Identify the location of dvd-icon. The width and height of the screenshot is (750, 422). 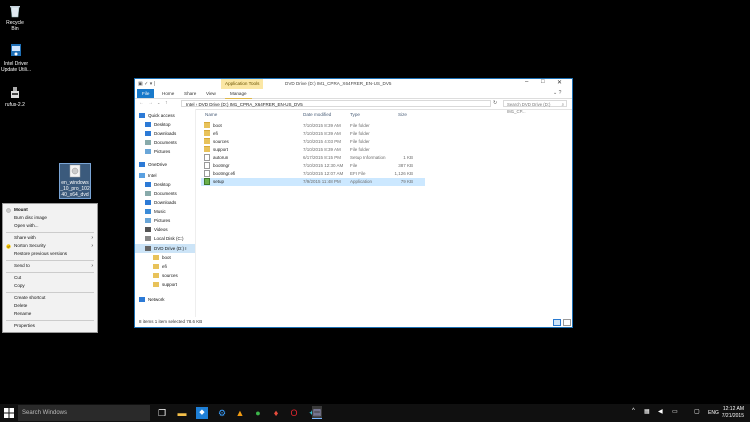
(148, 248).